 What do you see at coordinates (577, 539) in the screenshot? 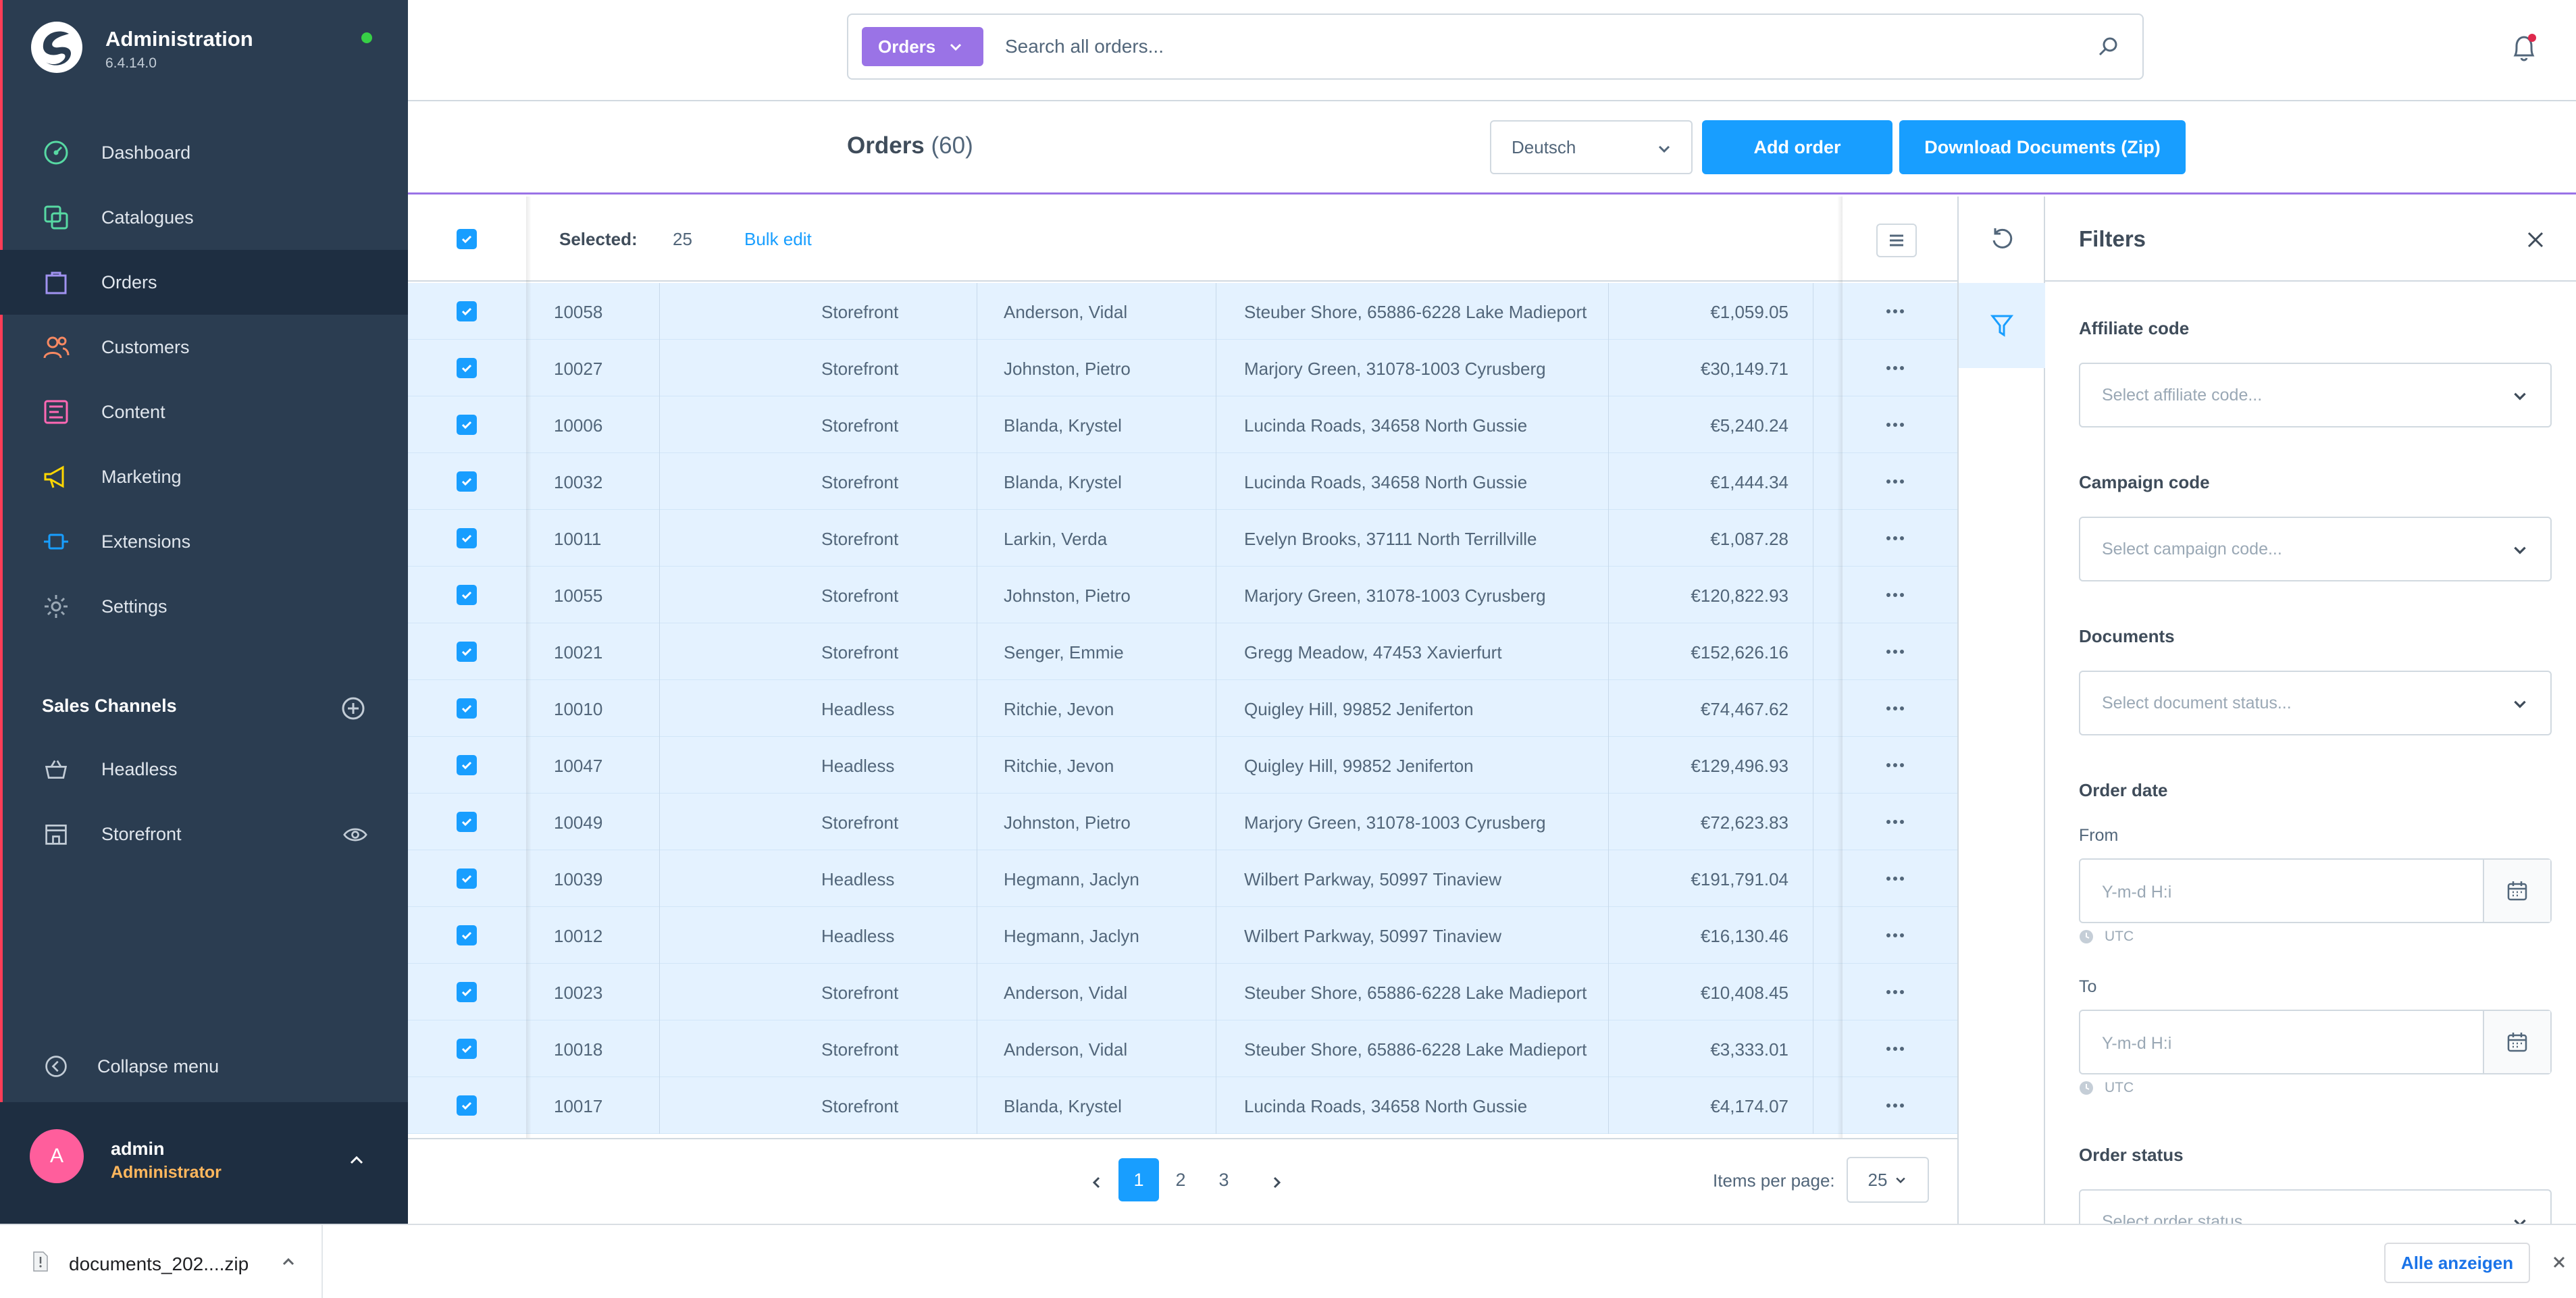
I see `order-number: 10011` at bounding box center [577, 539].